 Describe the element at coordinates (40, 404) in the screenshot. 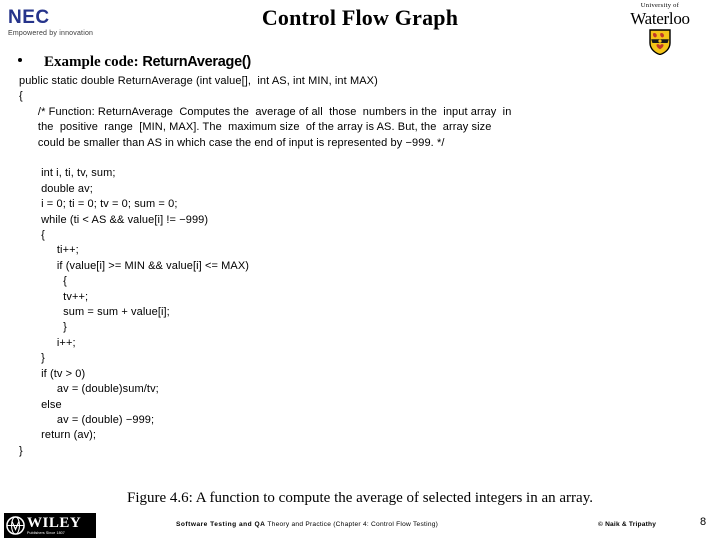

I see `code-line: else` at that location.